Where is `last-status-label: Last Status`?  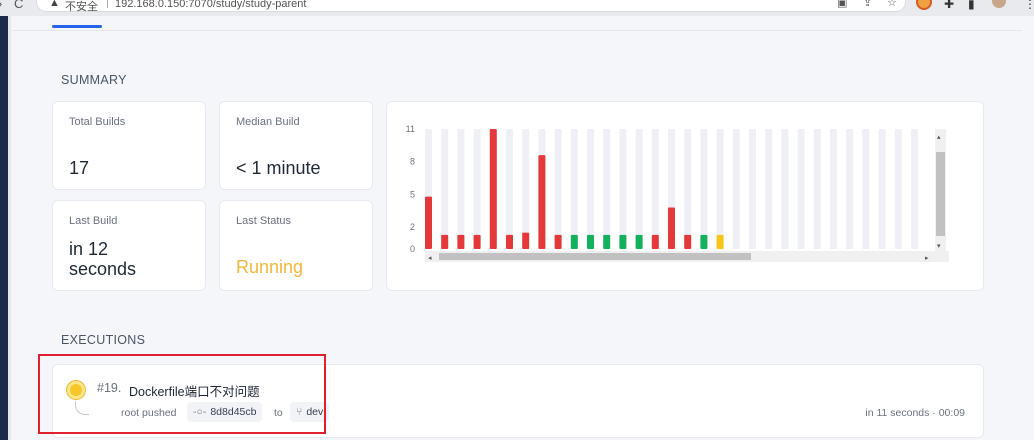
last-status-label: Last Status is located at coordinates (264, 221).